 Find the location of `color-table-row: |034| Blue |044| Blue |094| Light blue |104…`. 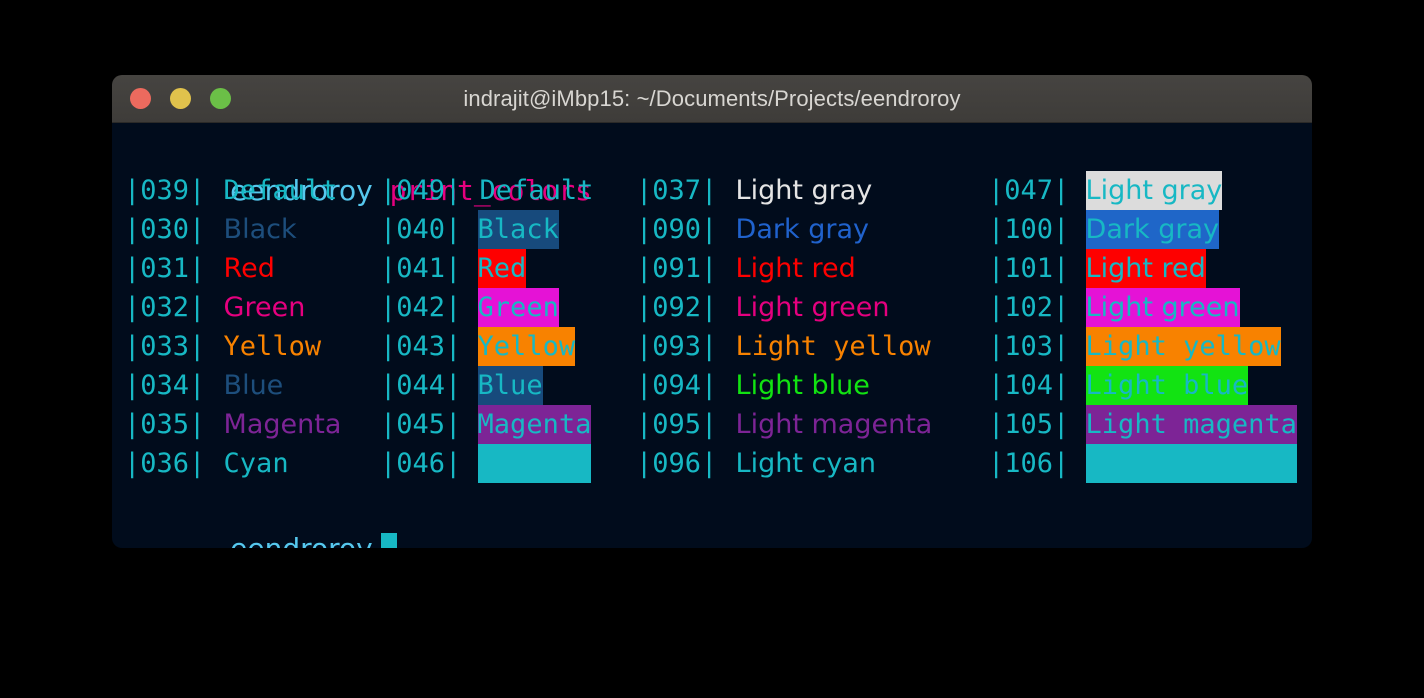

color-table-row: |034| Blue |044| Blue |094| Light blue |104… is located at coordinates (715, 385).